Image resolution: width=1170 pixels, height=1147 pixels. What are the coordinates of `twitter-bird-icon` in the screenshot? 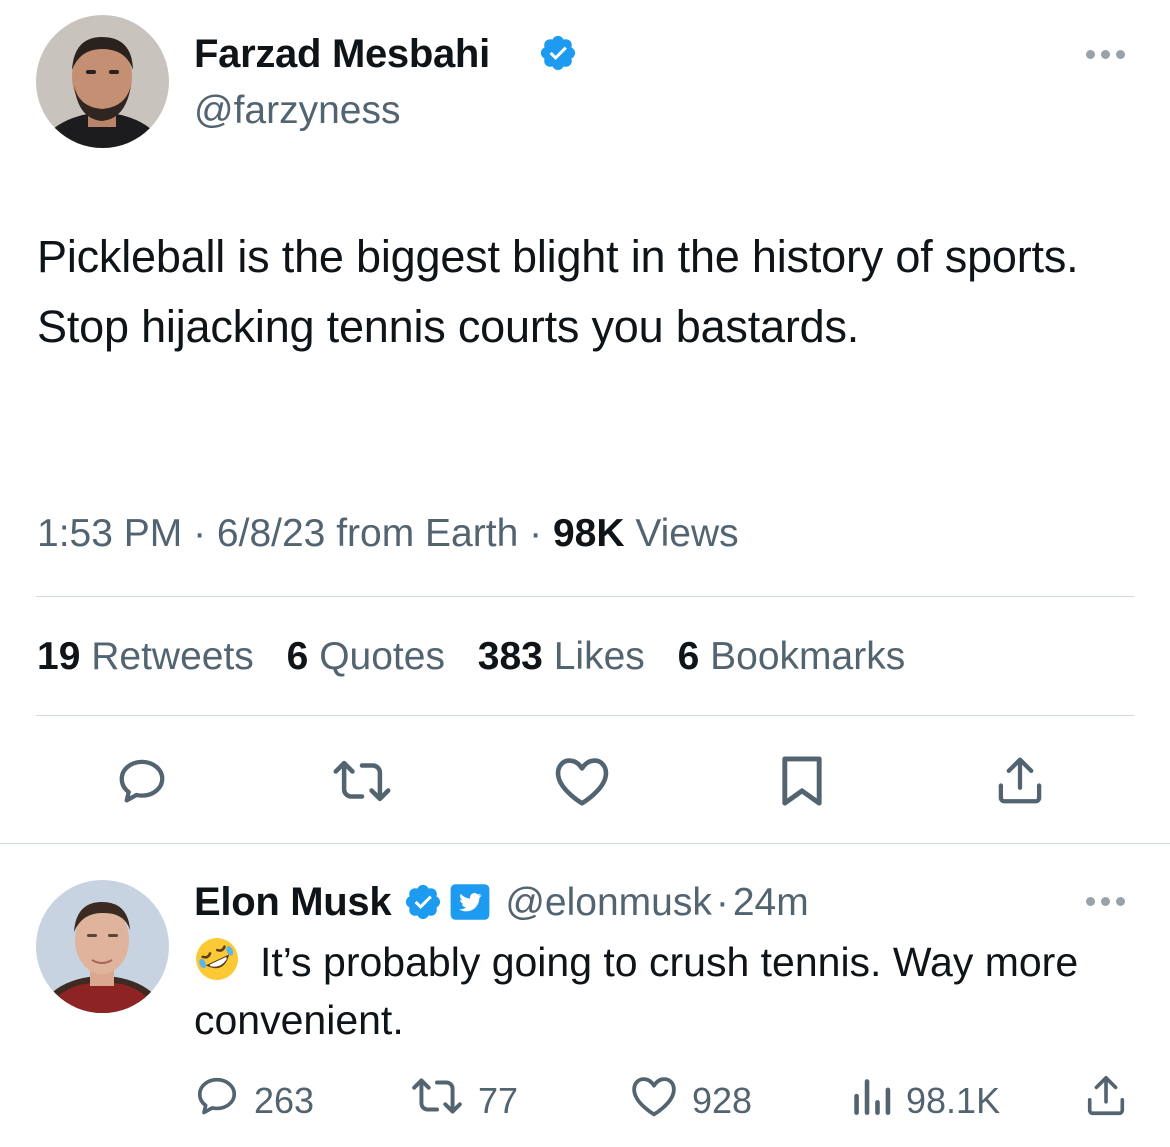 It's located at (470, 902).